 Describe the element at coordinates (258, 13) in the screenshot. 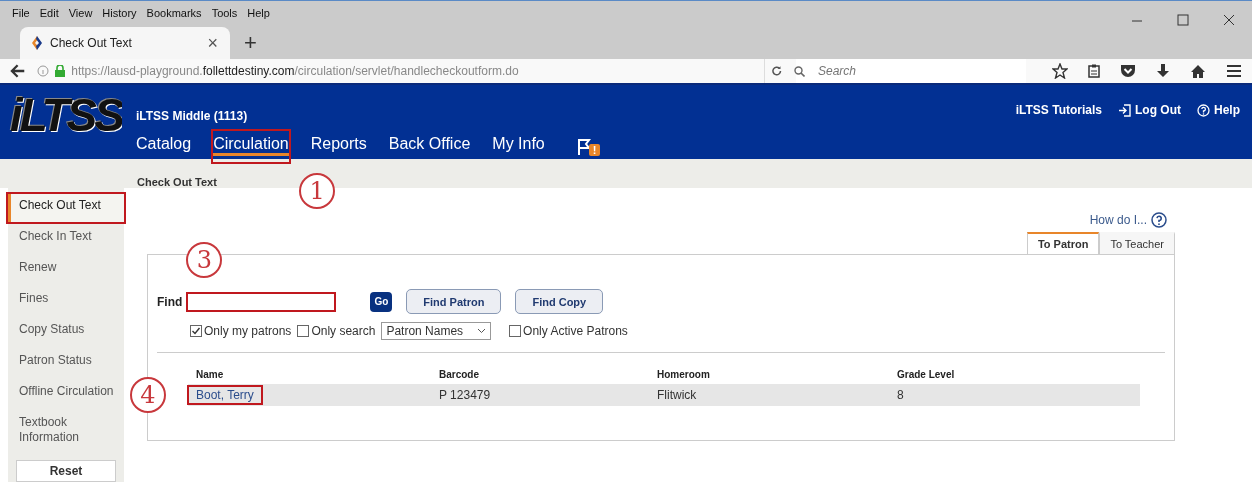

I see `menu-item: Help` at that location.